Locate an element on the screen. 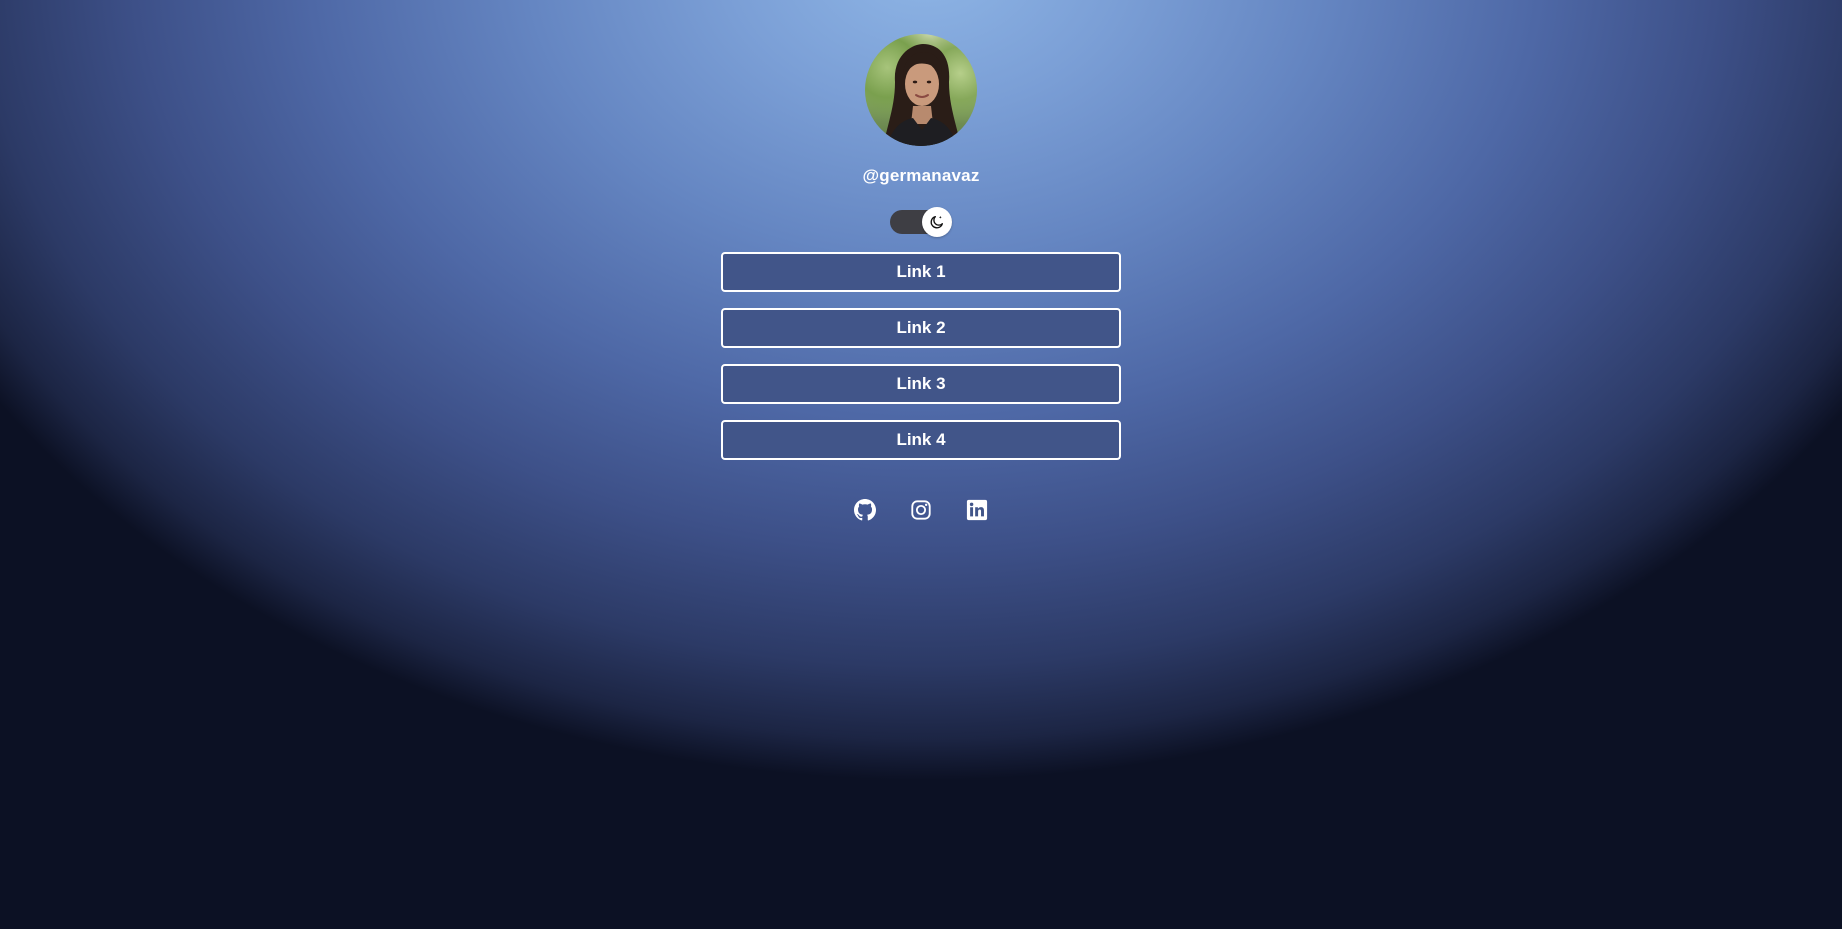 The image size is (1842, 929). link-button-3: Link 3 is located at coordinates (921, 384).